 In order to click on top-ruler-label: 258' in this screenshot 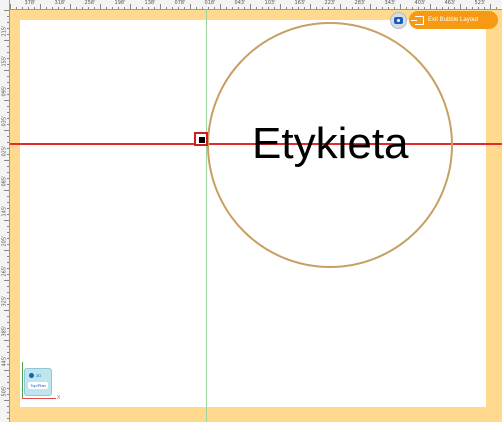, I will do `click(90, 3)`.